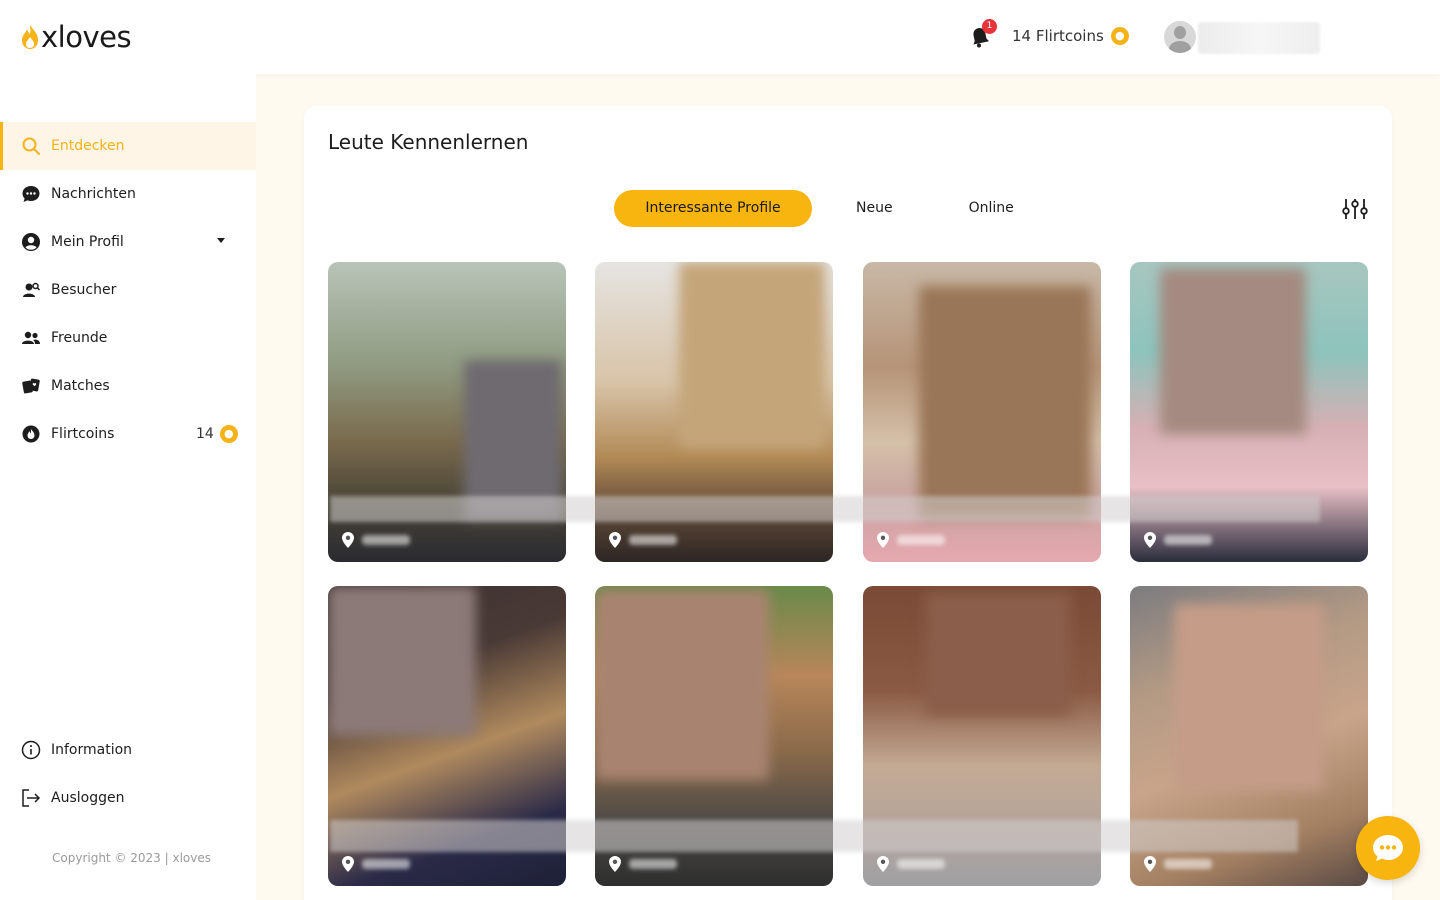  What do you see at coordinates (80, 386) in the screenshot?
I see `sidebar-item-label: Matches` at bounding box center [80, 386].